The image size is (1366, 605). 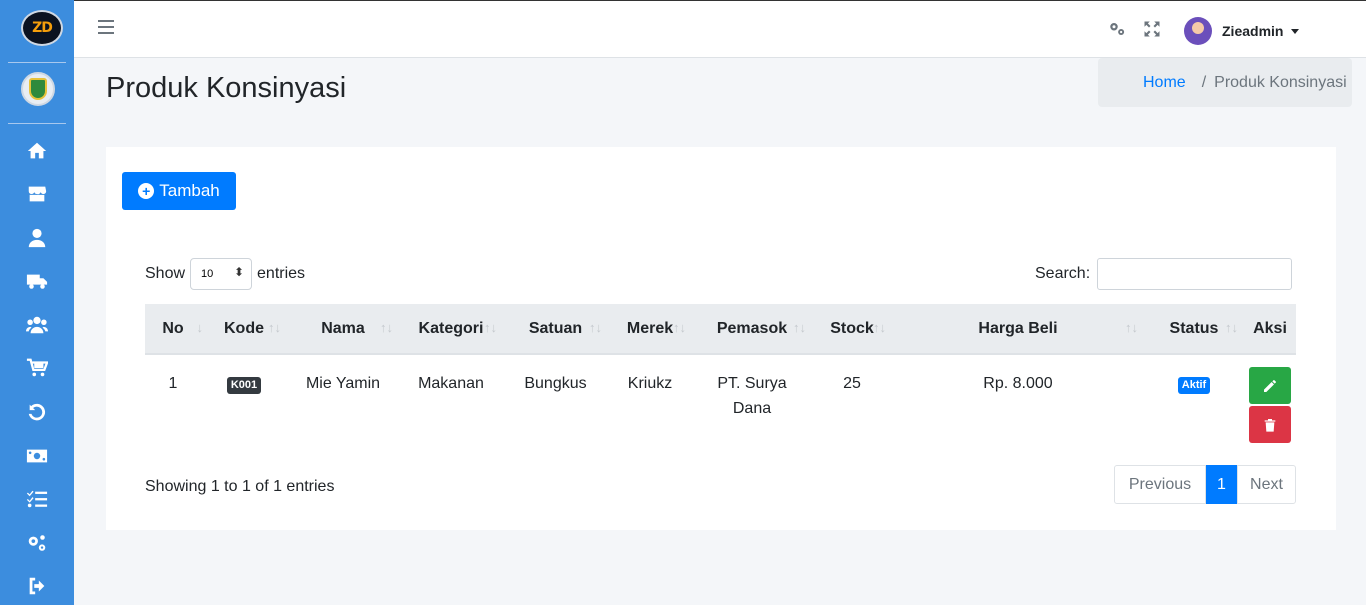 What do you see at coordinates (650, 329) in the screenshot?
I see `column-header-merek: Merek ↑↓` at bounding box center [650, 329].